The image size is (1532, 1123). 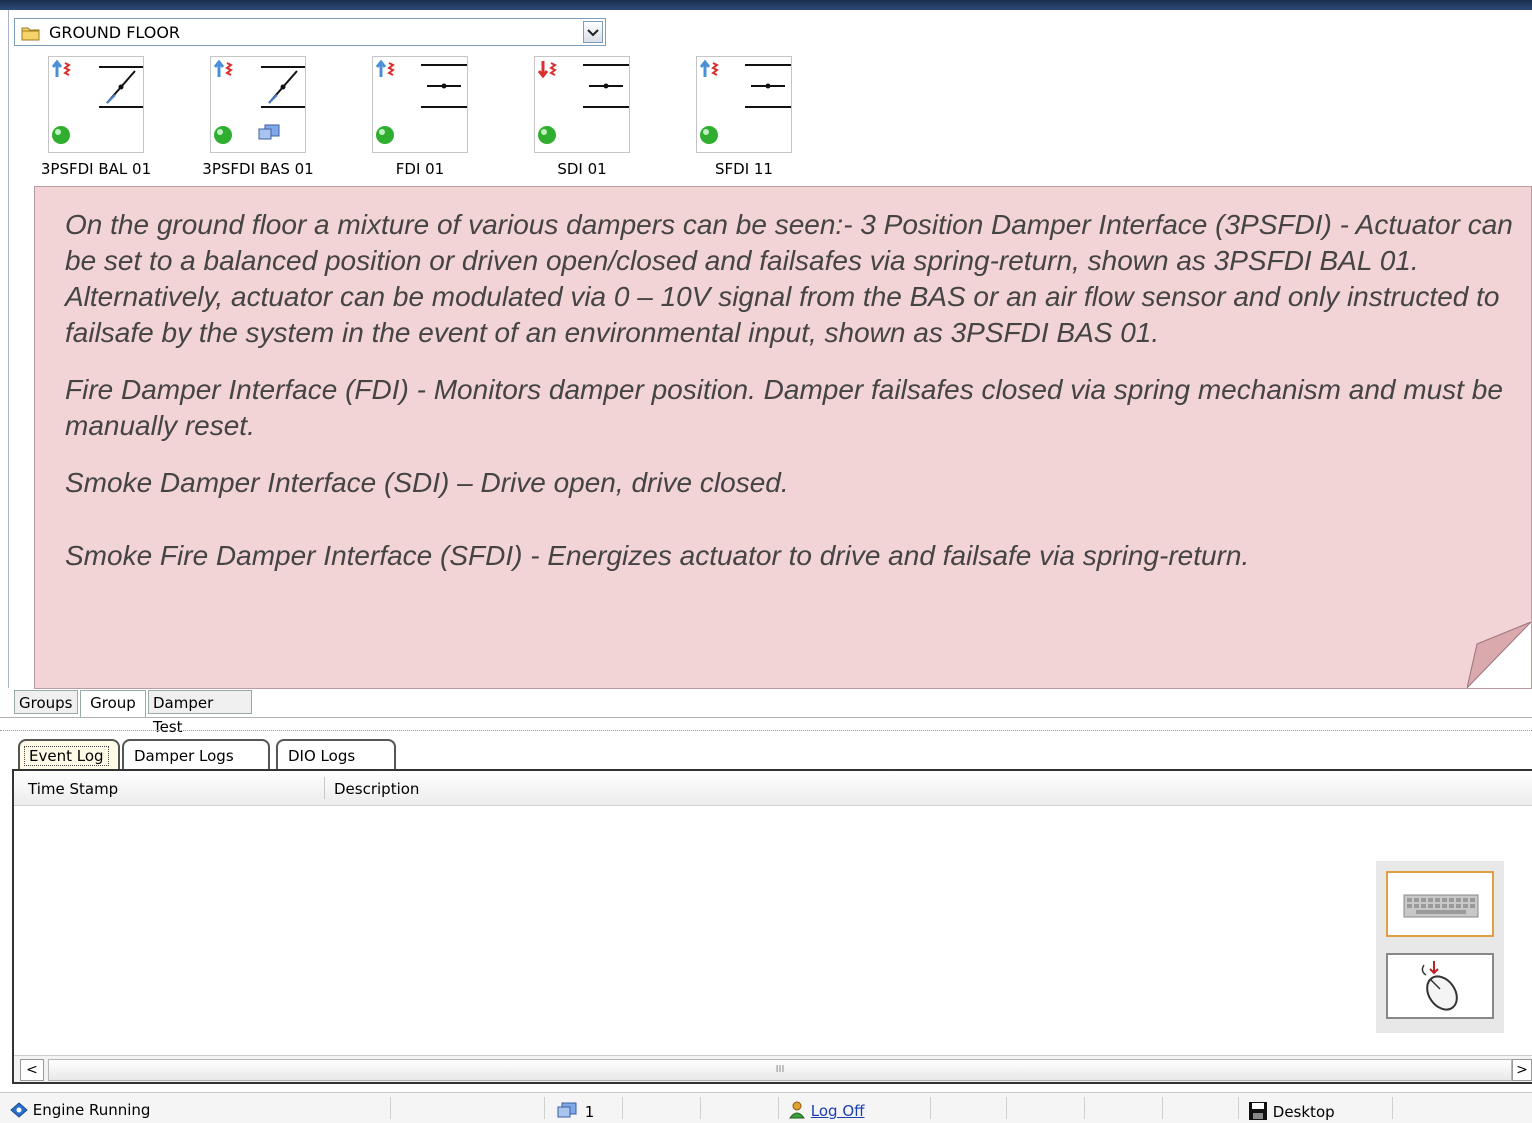 I want to click on tab-damper-logs: Damper Logs, so click(x=196, y=754).